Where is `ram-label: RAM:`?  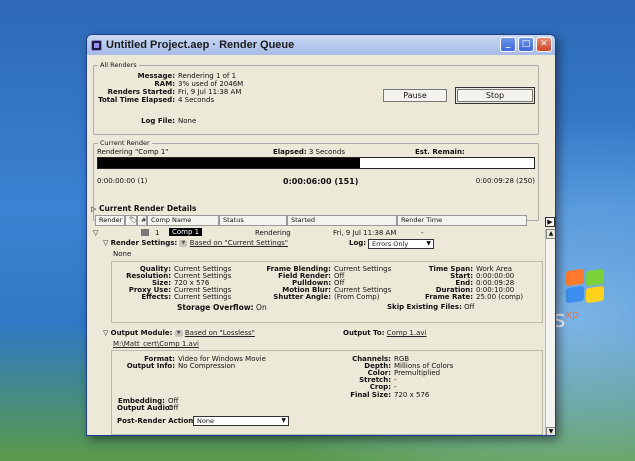 ram-label: RAM: is located at coordinates (164, 84).